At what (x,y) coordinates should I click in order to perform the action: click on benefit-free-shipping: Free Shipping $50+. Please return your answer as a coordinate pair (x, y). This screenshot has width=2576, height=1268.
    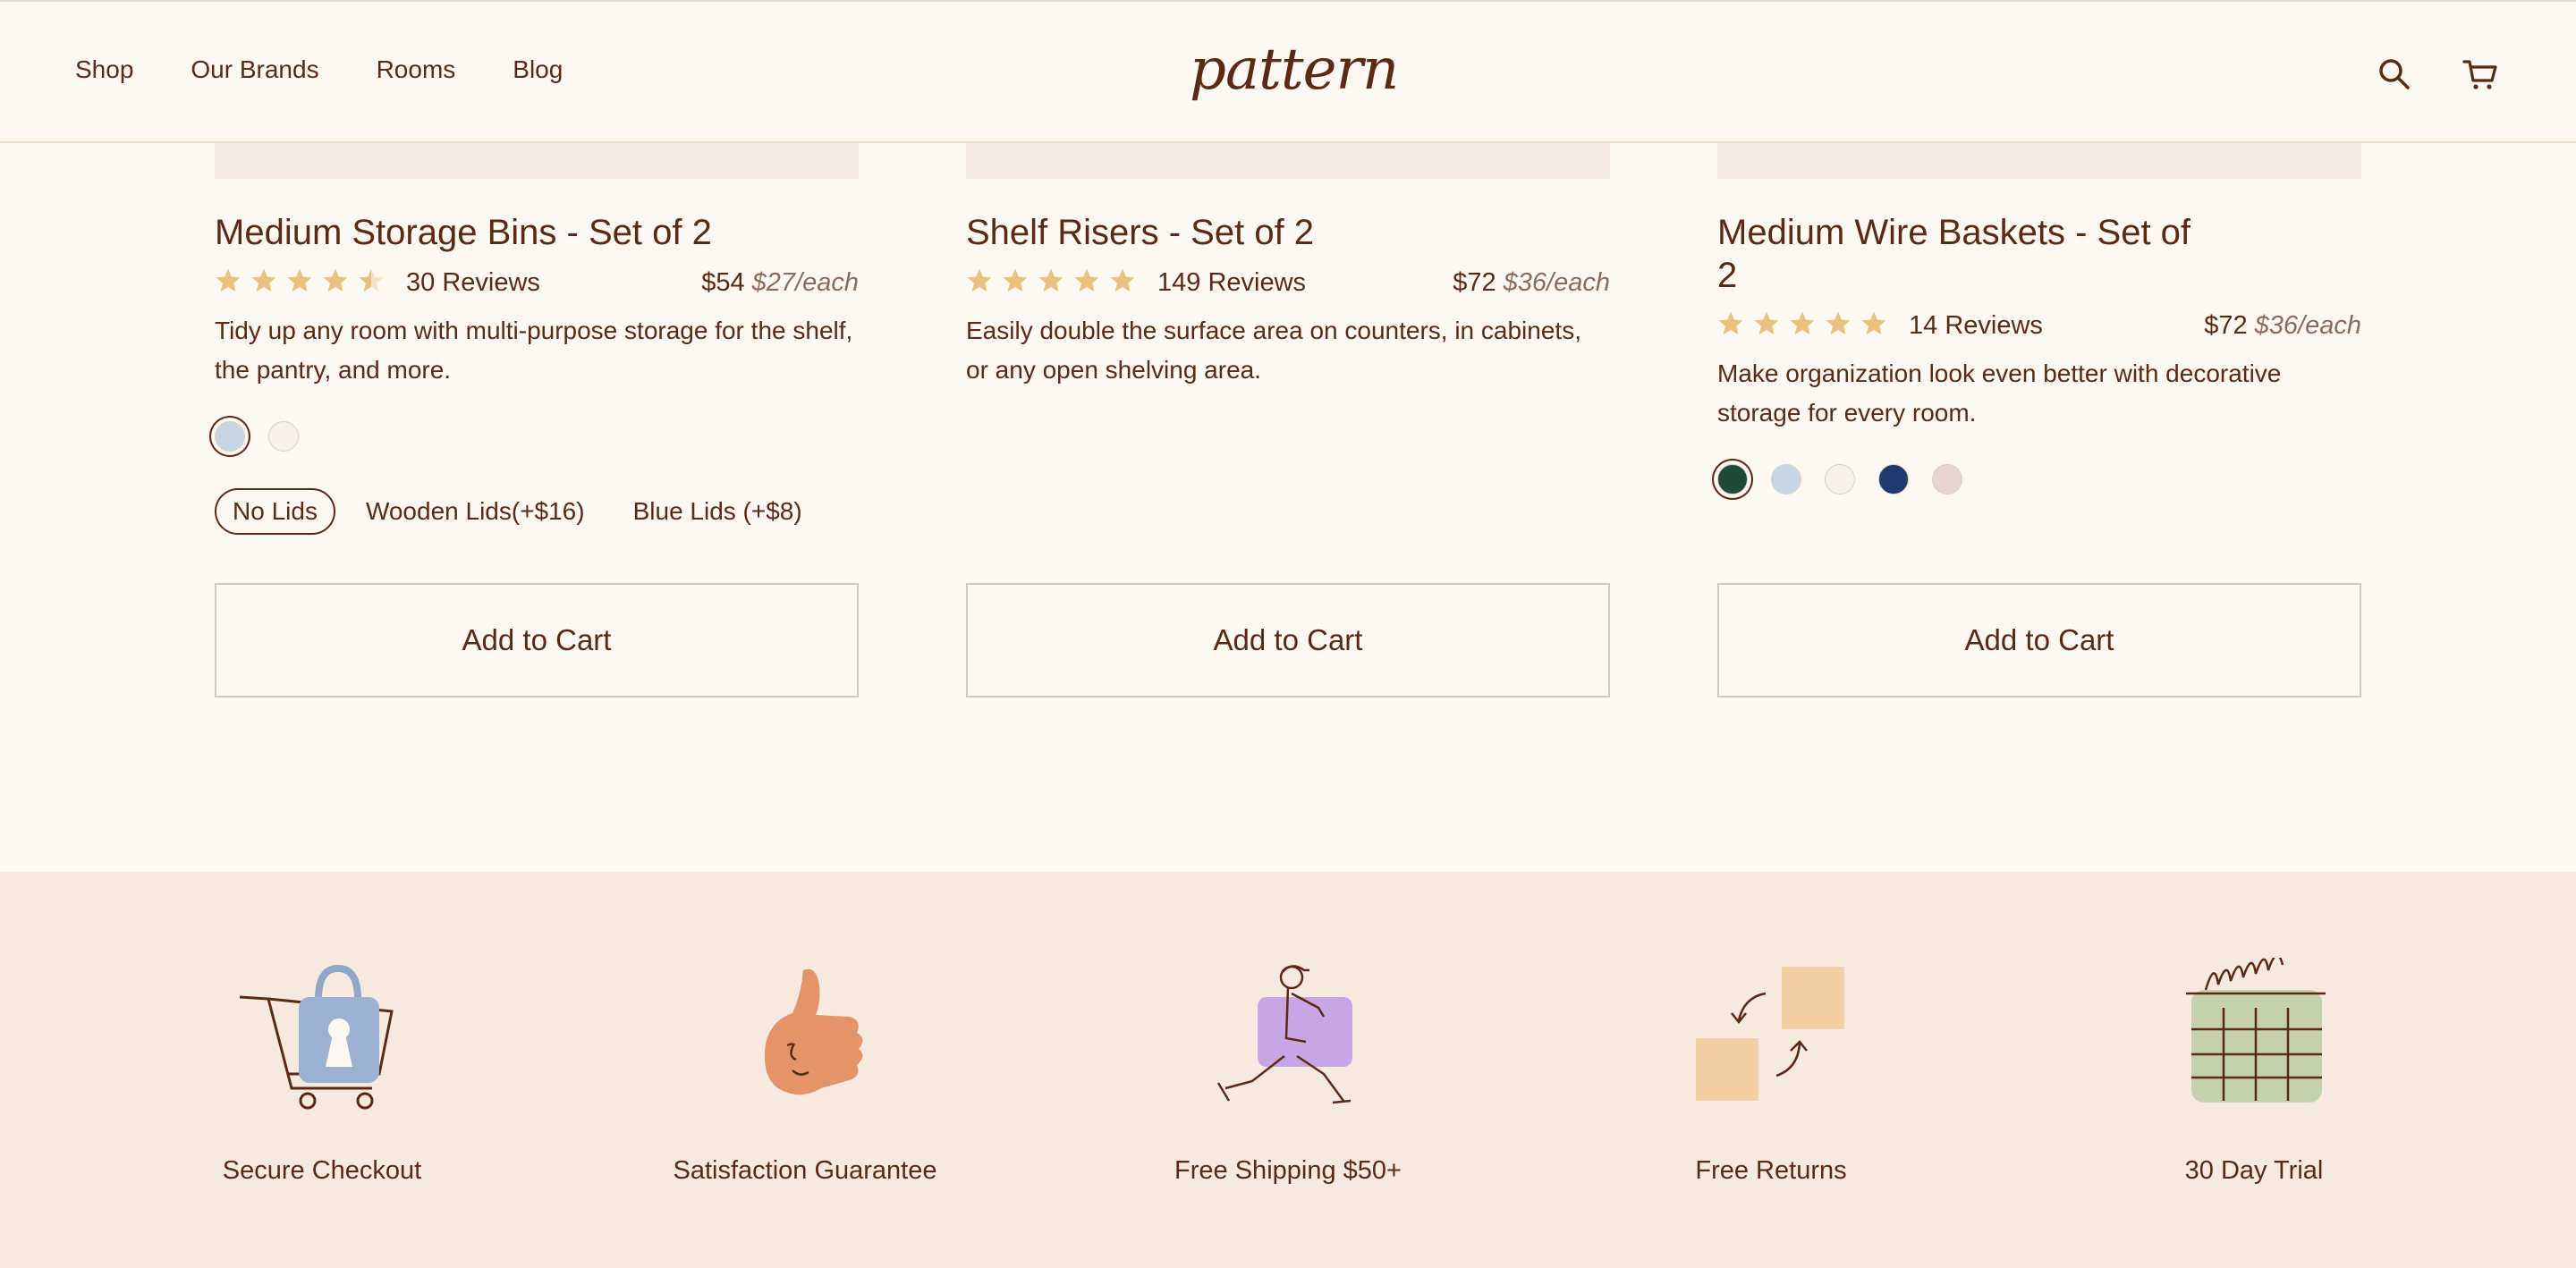
    Looking at the image, I should click on (1288, 1072).